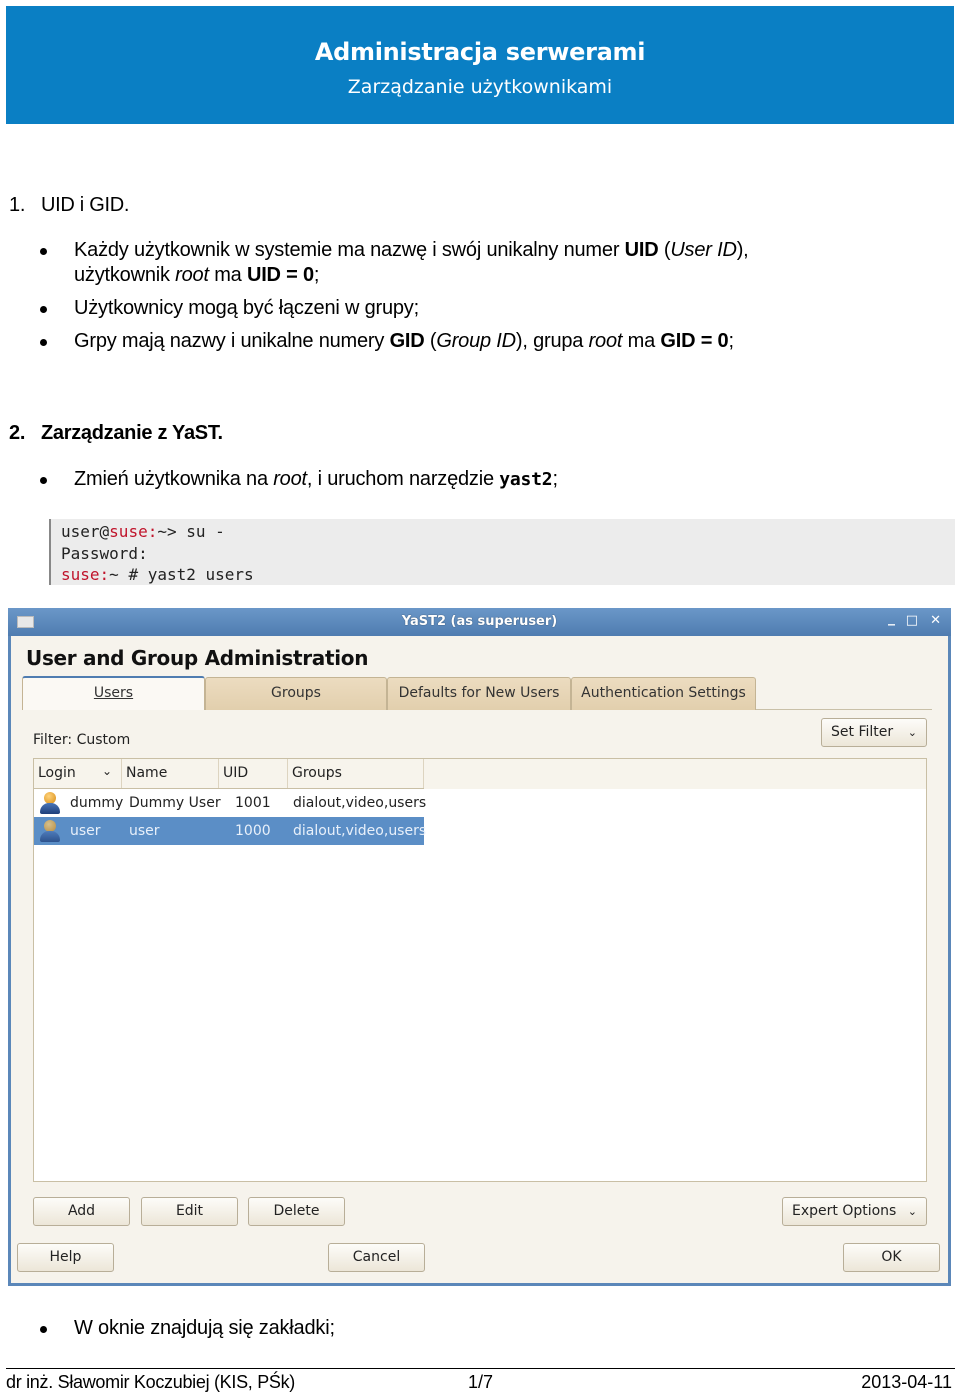 This screenshot has height=1393, width=960. I want to click on set-filter-label: Set Filter, so click(862, 732).